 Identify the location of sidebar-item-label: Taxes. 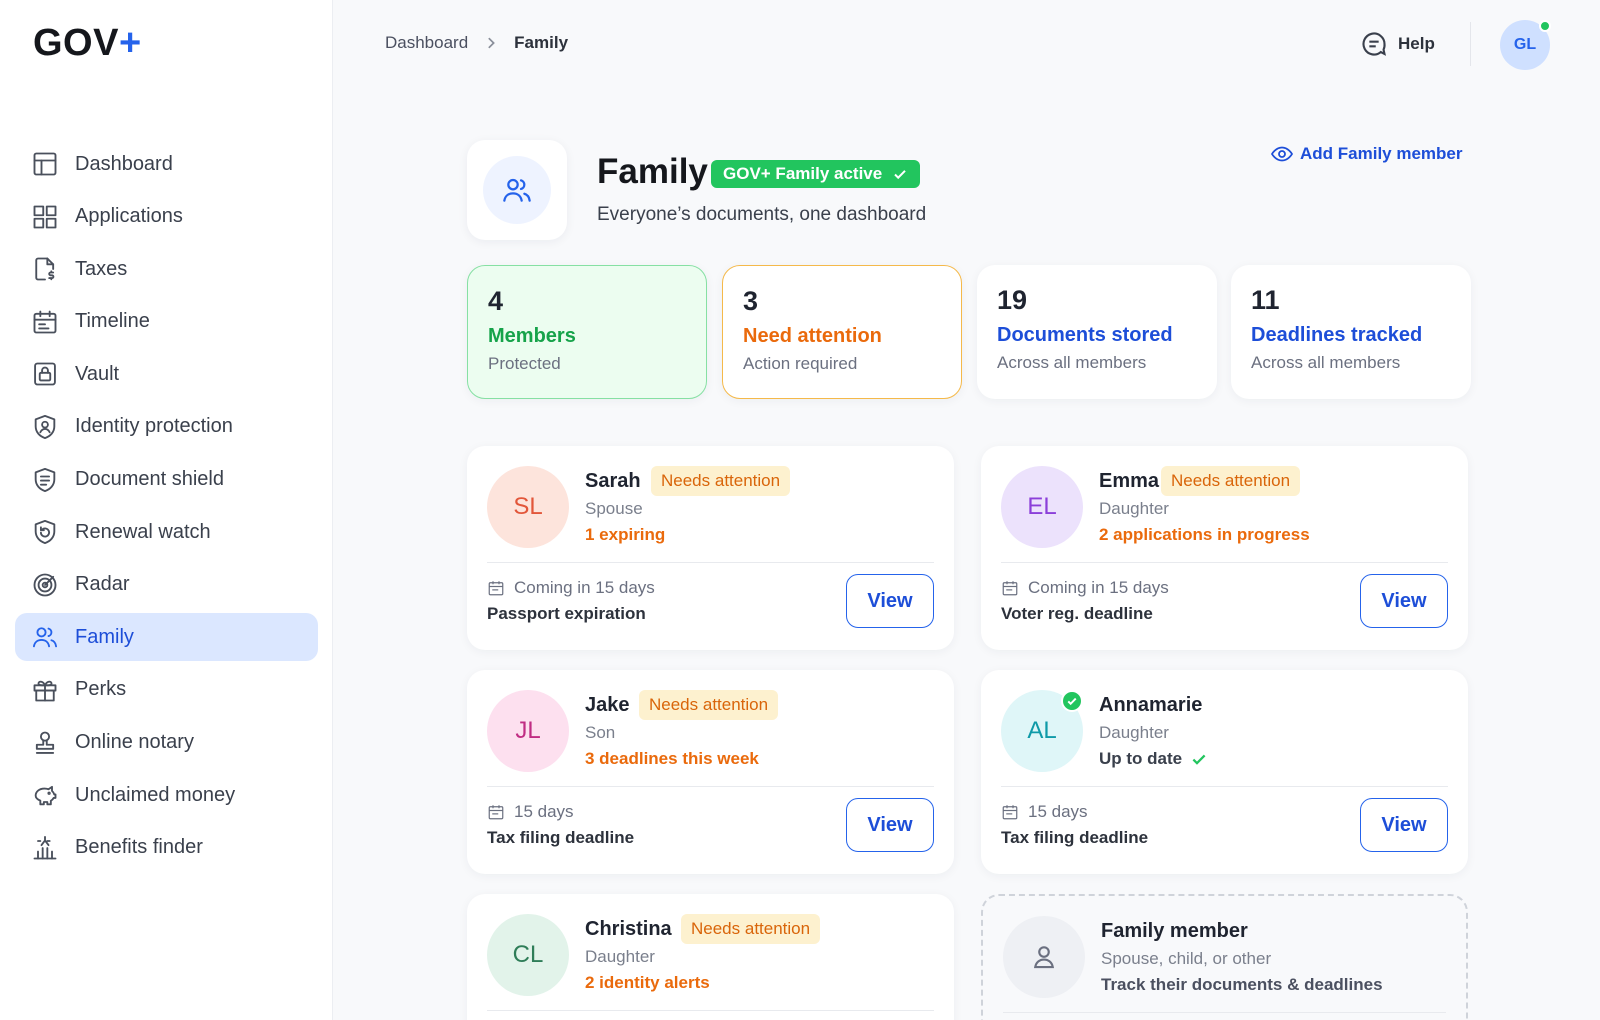
(101, 268).